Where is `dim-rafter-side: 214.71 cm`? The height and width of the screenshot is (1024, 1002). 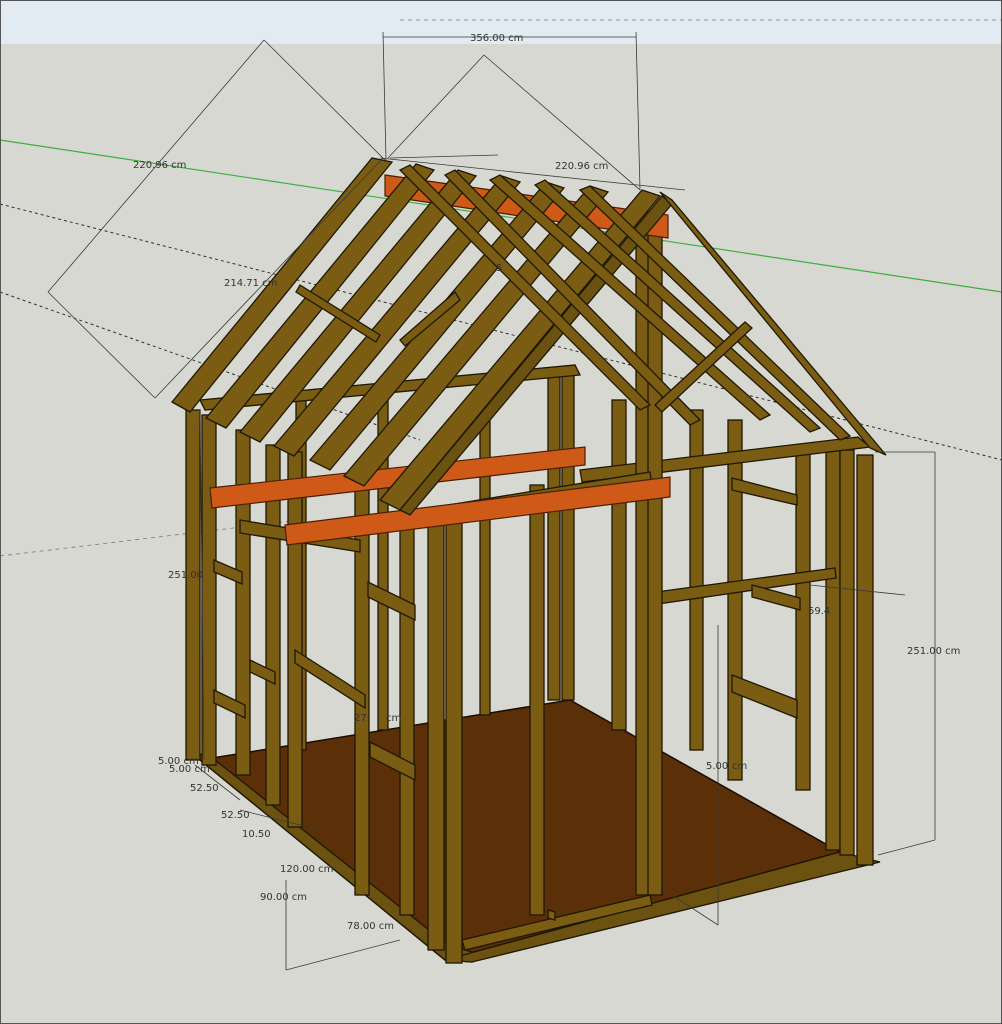 dim-rafter-side: 214.71 cm is located at coordinates (250, 283).